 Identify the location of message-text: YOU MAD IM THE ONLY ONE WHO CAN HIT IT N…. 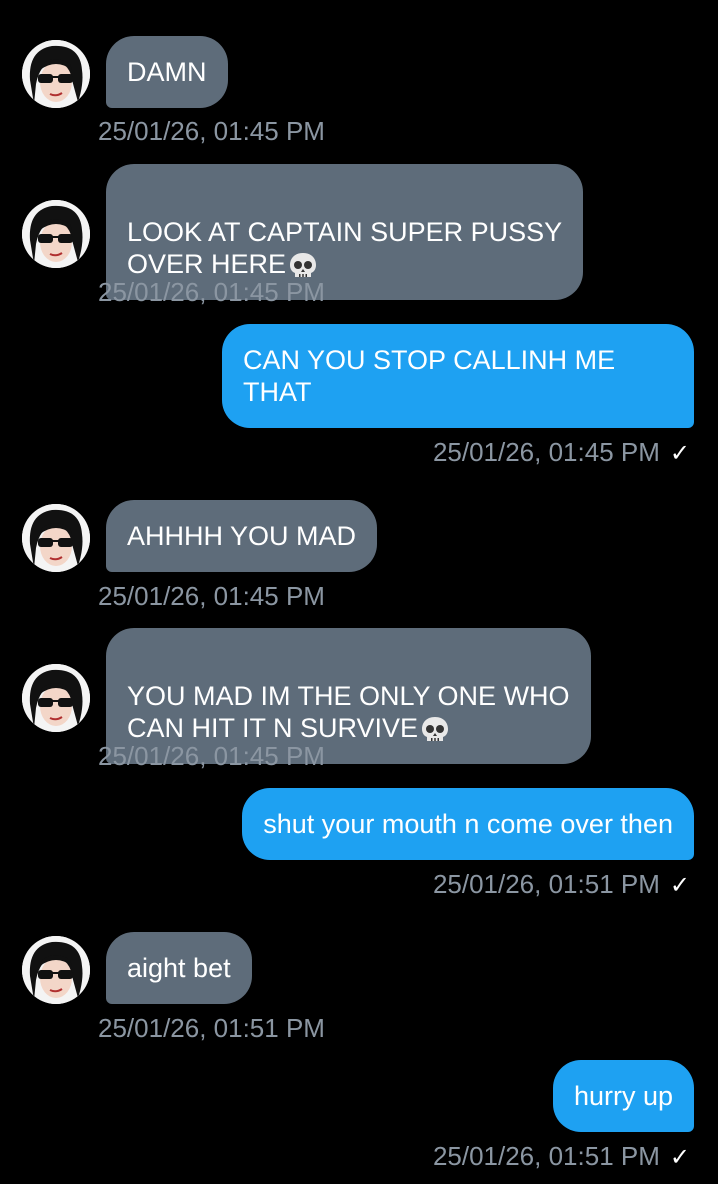
(348, 712).